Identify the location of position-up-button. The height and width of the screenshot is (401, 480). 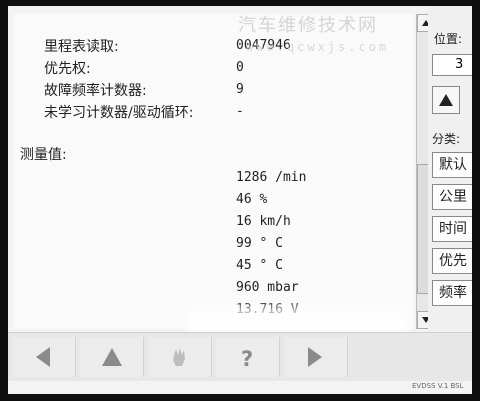
(446, 100).